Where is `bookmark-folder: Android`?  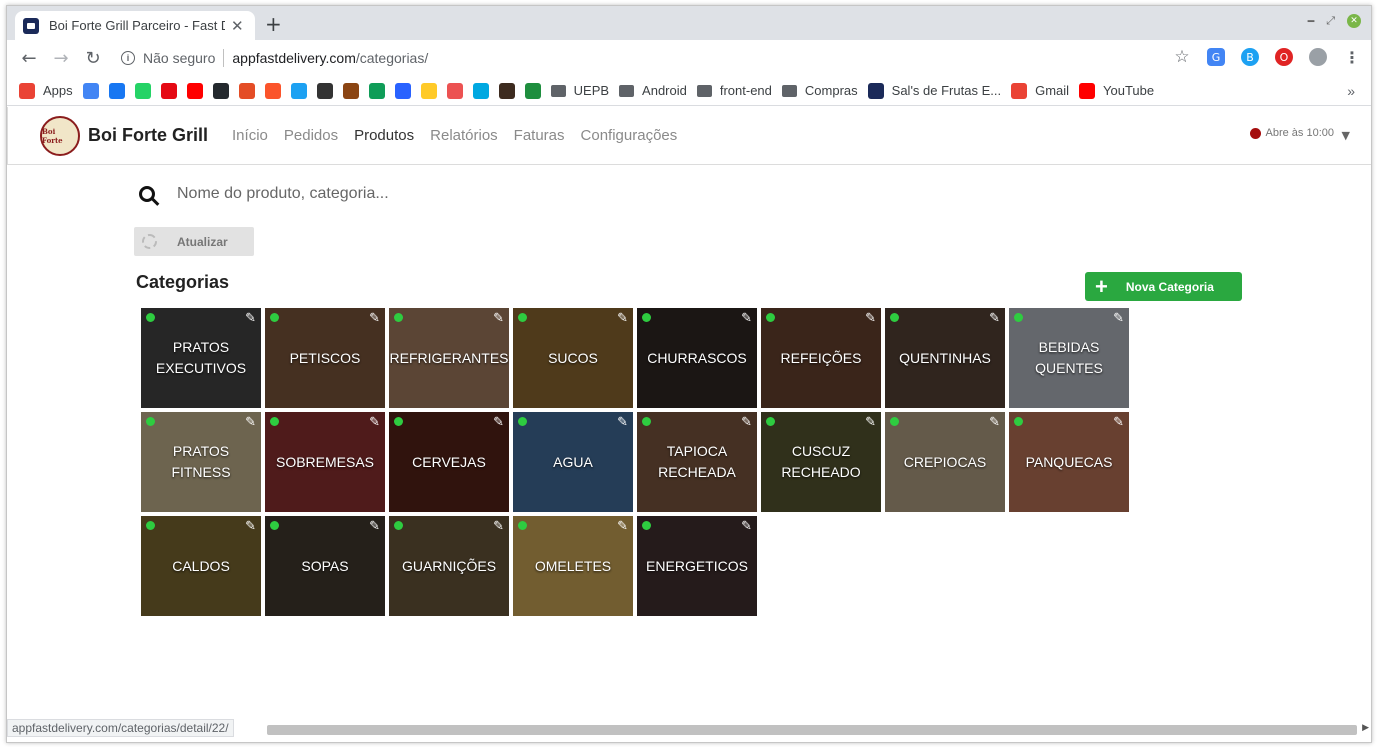 bookmark-folder: Android is located at coordinates (653, 90).